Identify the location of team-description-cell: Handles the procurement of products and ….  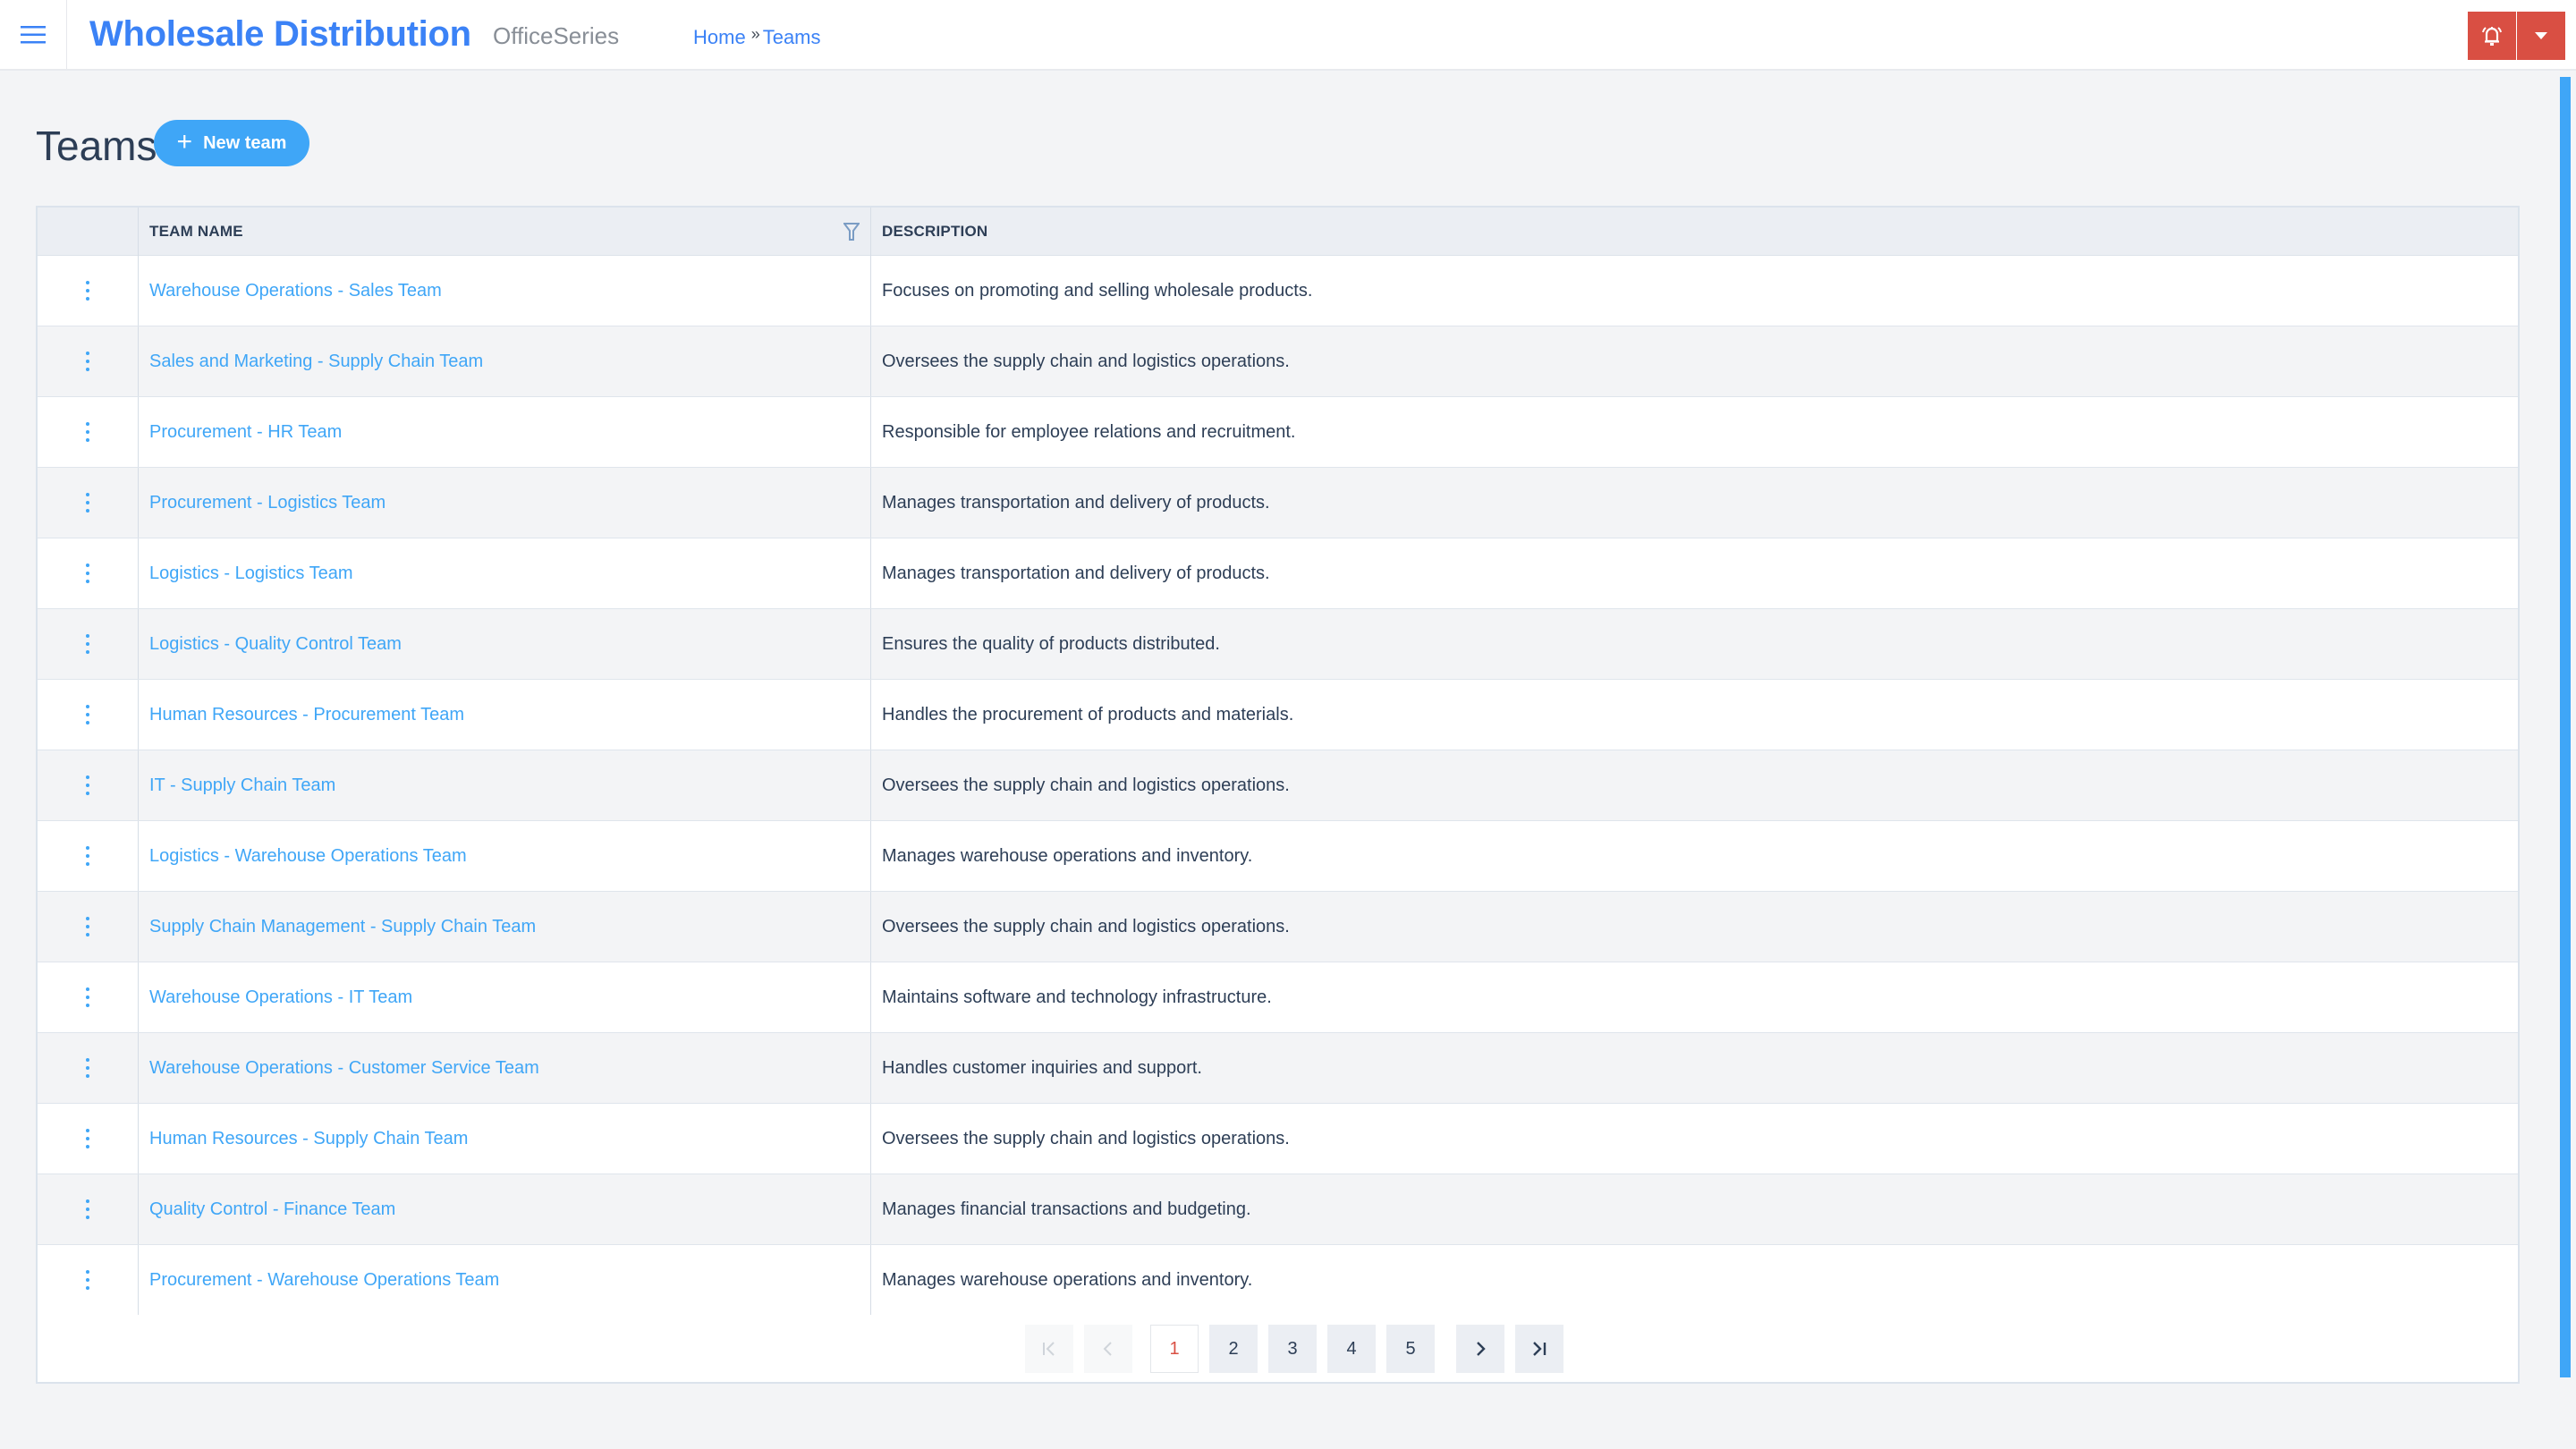
(1088, 714).